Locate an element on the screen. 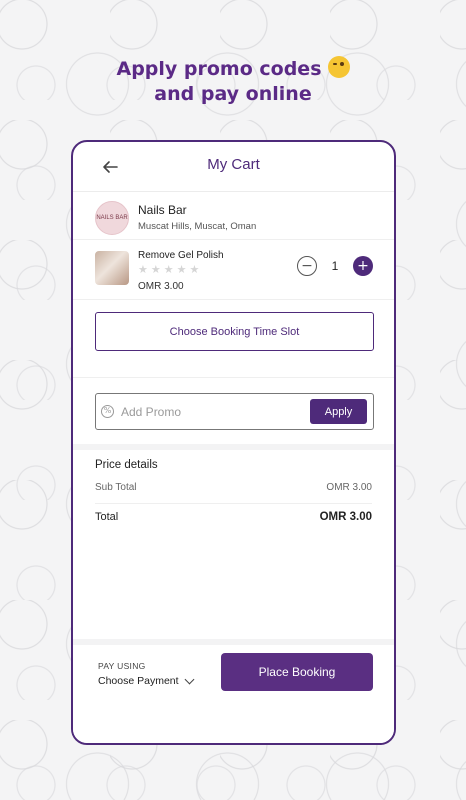 This screenshot has width=466, height=800. decrease-quantity-button: − is located at coordinates (307, 266).